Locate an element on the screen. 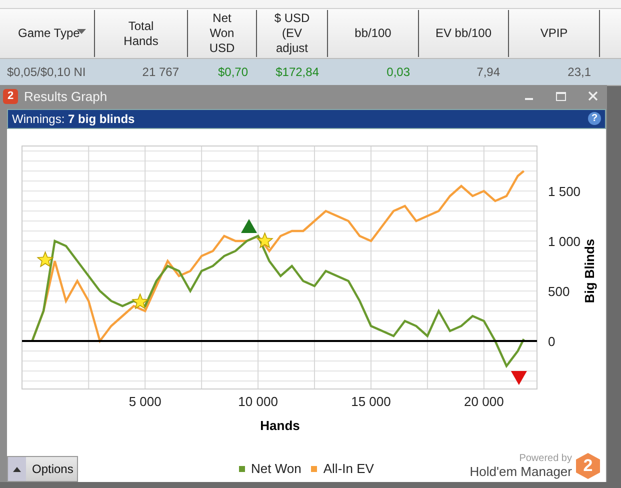 The width and height of the screenshot is (621, 488). y-tick-label: 1 500 is located at coordinates (564, 191).